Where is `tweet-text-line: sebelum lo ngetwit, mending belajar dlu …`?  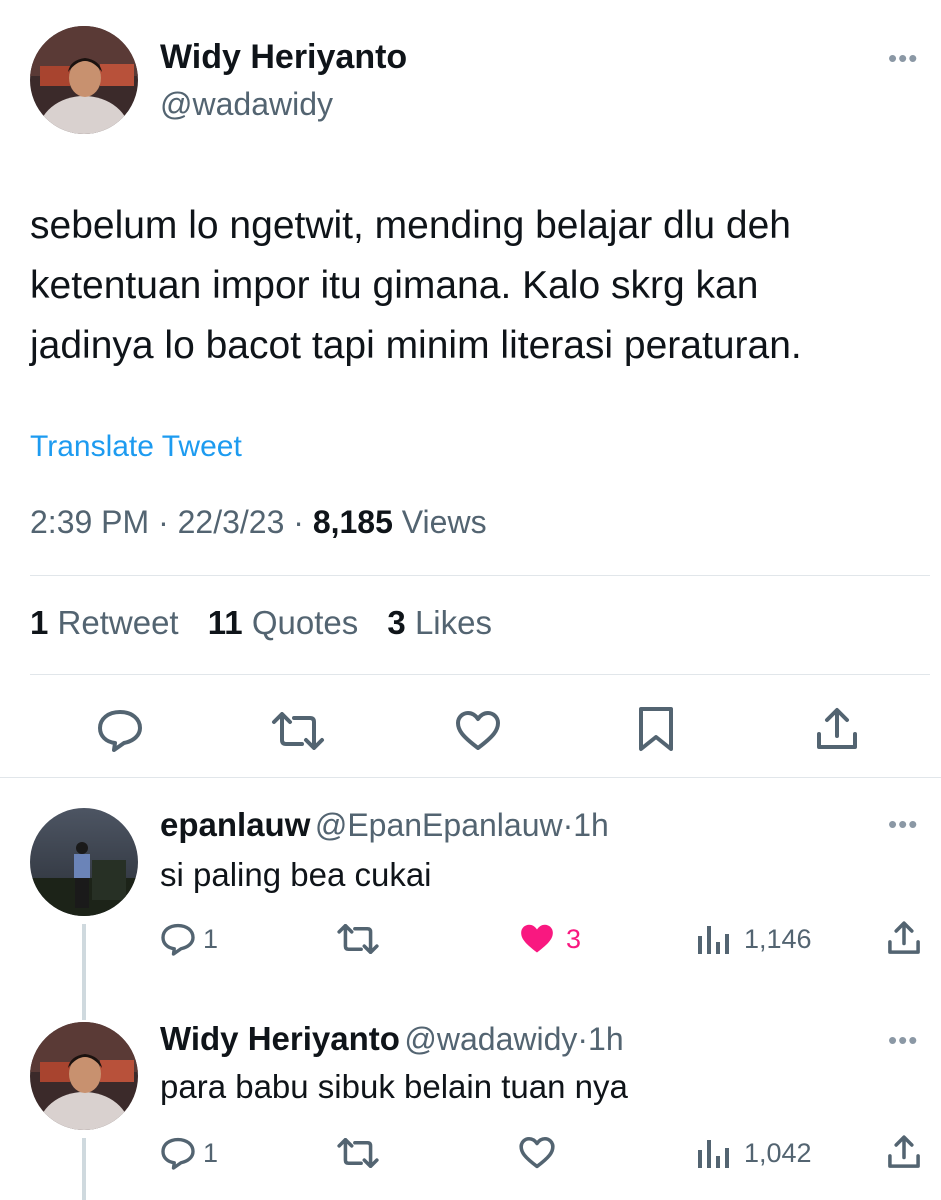
tweet-text-line: sebelum lo ngetwit, mending belajar dlu … is located at coordinates (410, 225).